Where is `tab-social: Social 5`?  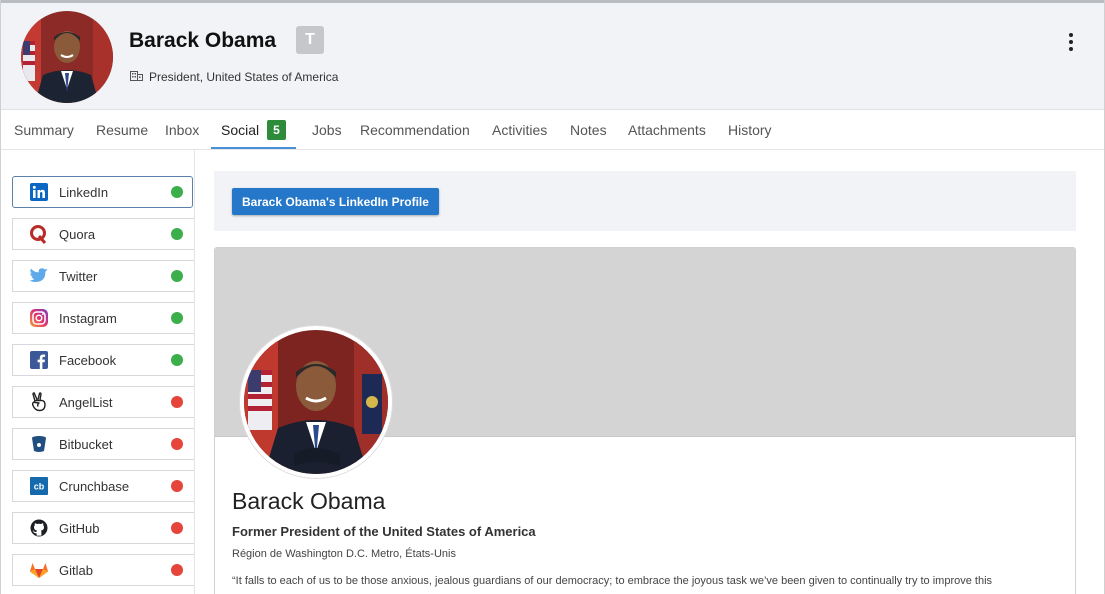 tab-social: Social 5 is located at coordinates (253, 130).